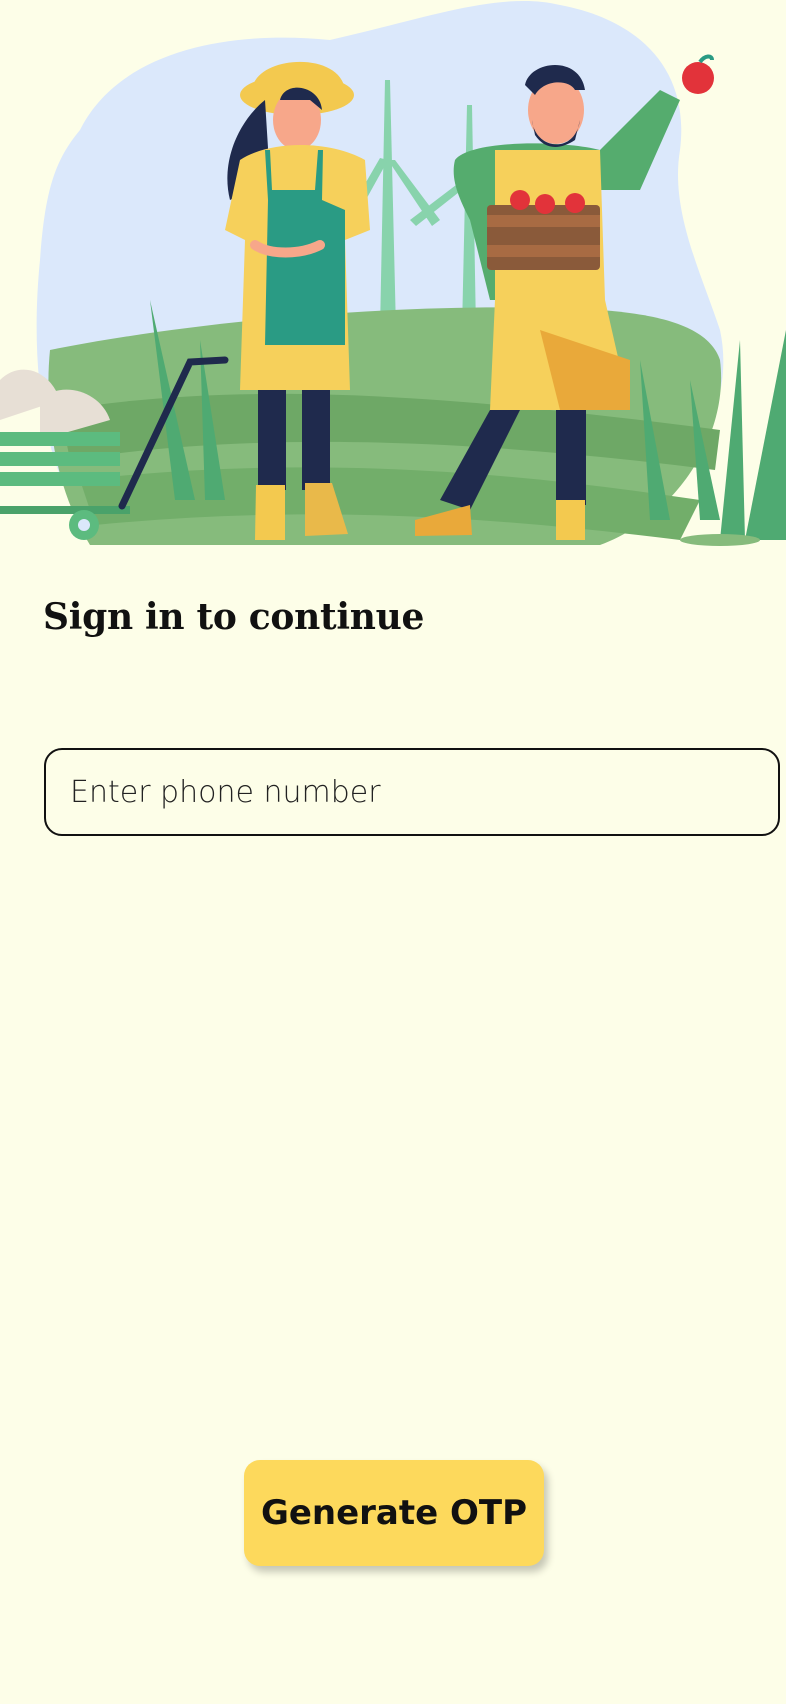 The height and width of the screenshot is (1704, 786). I want to click on phone-number-input, so click(412, 792).